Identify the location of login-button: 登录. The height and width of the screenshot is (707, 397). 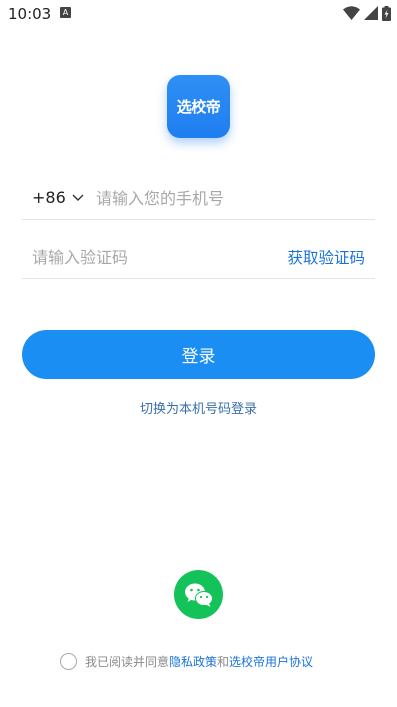
(198, 354).